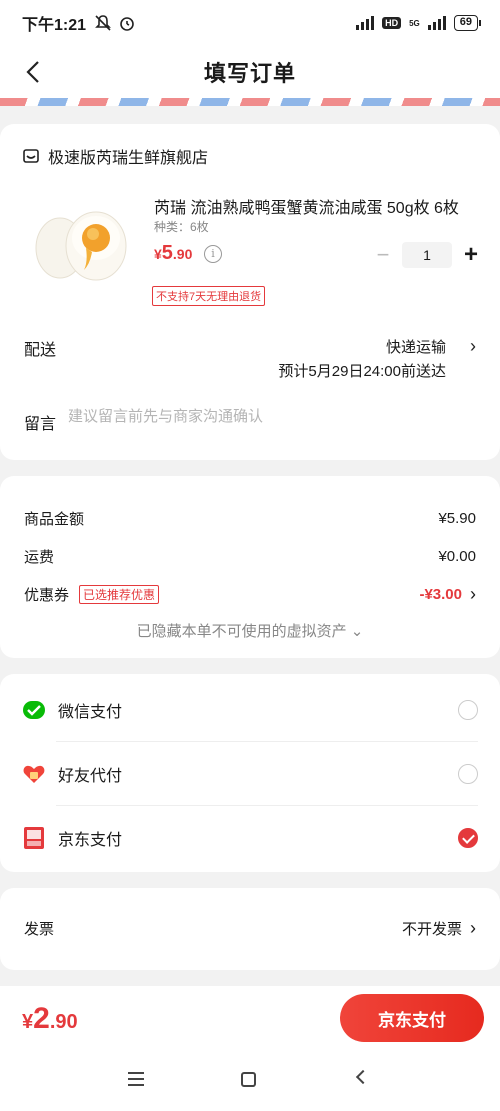 This screenshot has height=1111, width=500. What do you see at coordinates (250, 1048) in the screenshot?
I see `checkout-bar: ¥2.90 京东支付` at bounding box center [250, 1048].